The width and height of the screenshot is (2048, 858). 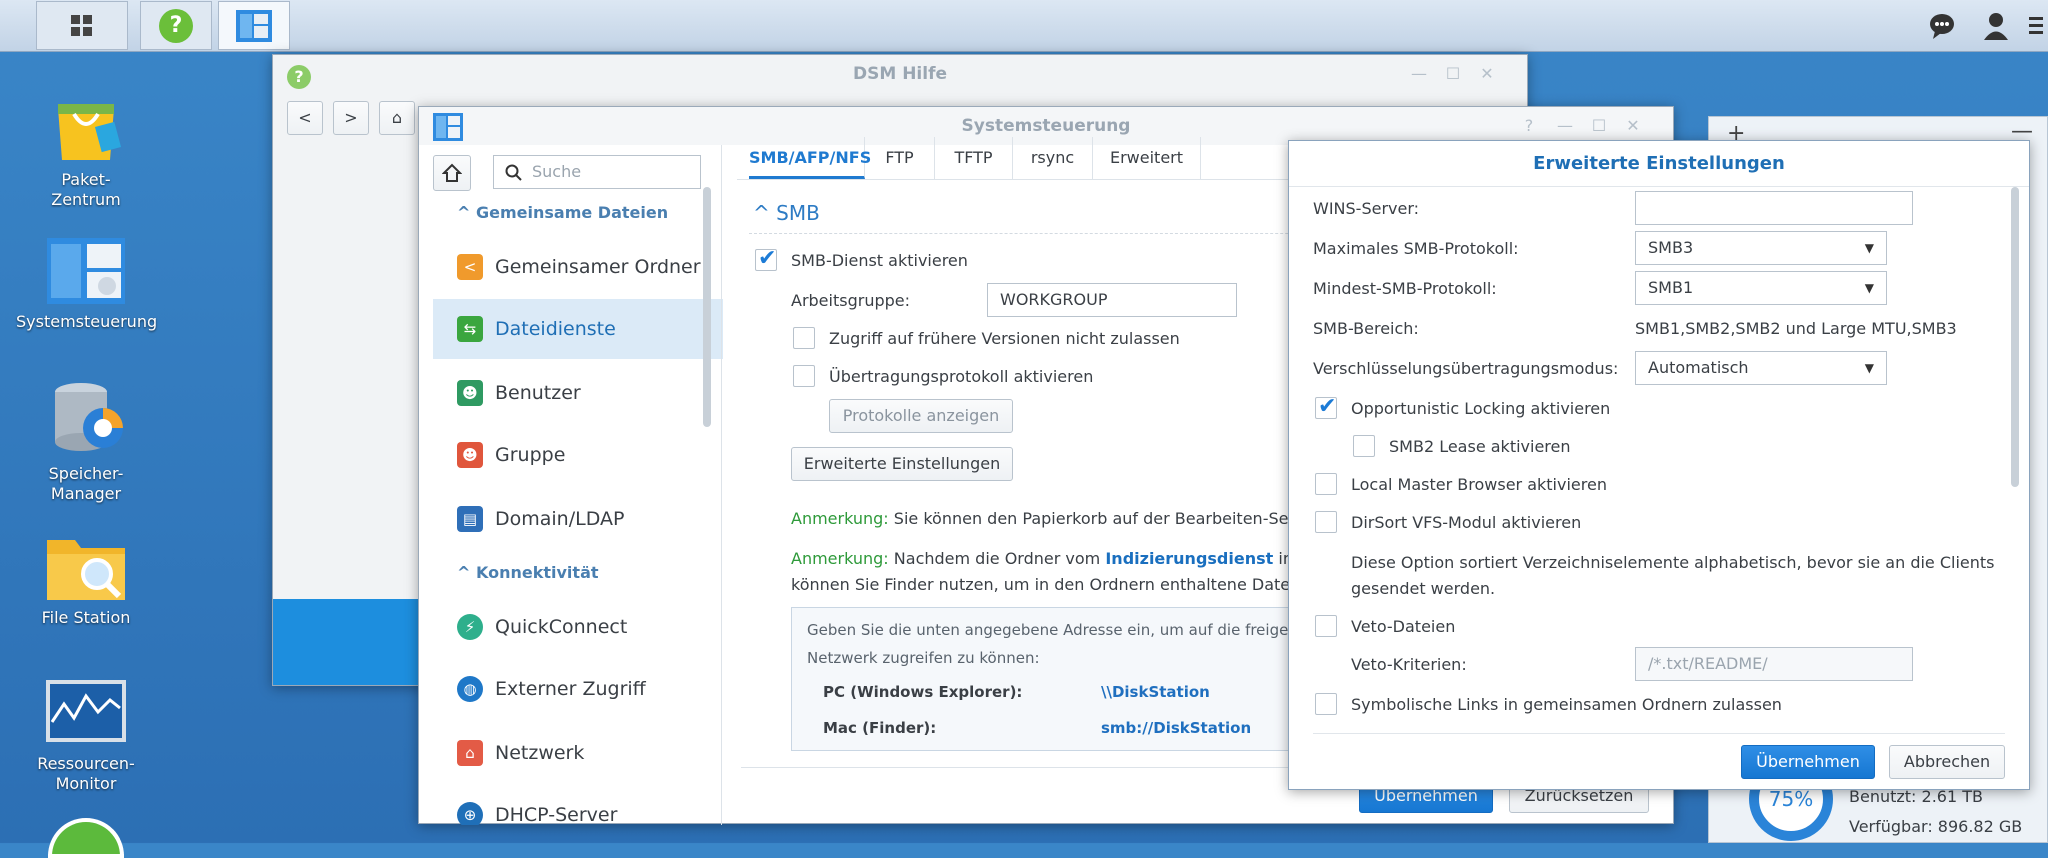 I want to click on desktop-icon-control-panel: Systemsteuerung, so click(x=87, y=284).